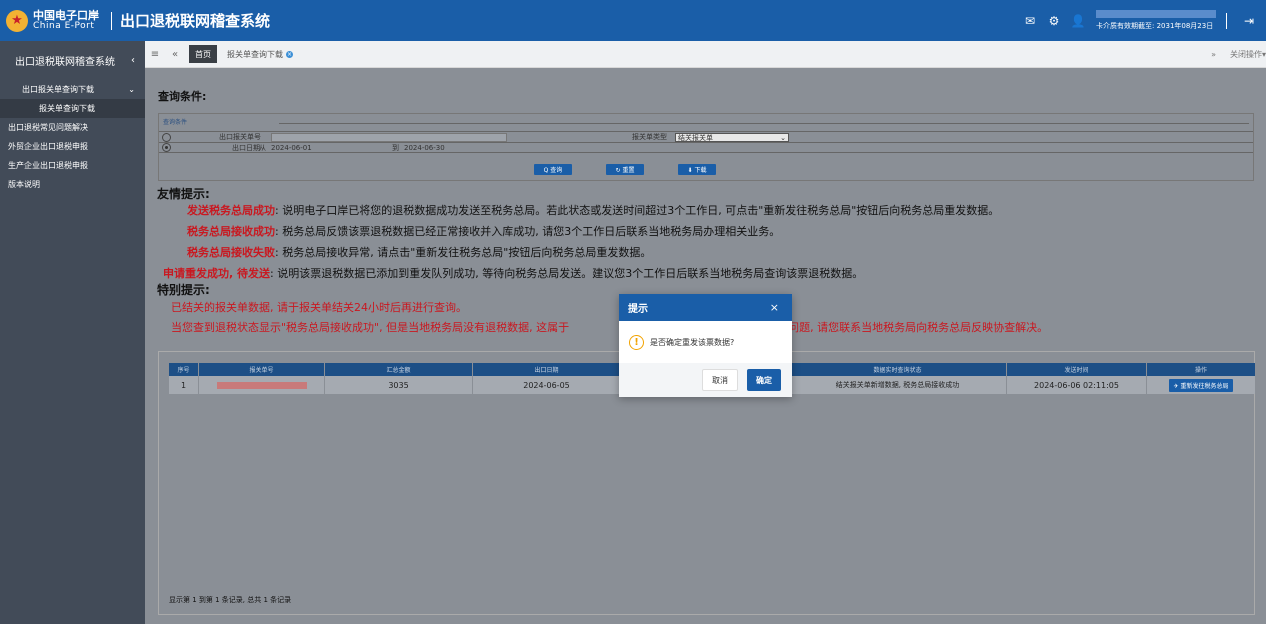 The height and width of the screenshot is (624, 1266). What do you see at coordinates (1200, 370) in the screenshot?
I see `col-action: 操作` at bounding box center [1200, 370].